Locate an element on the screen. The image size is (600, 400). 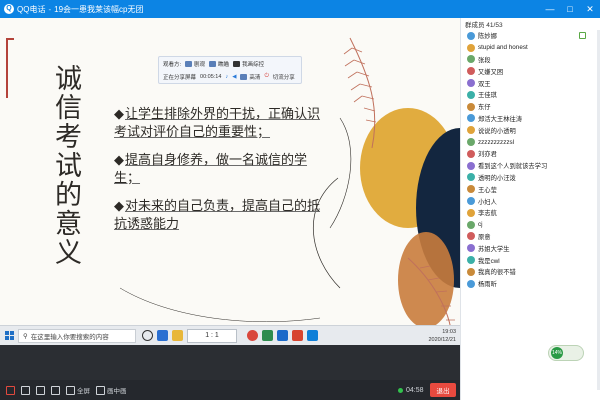
member-list-item: 郑活大王林往涛 is located at coordinates (530, 119).